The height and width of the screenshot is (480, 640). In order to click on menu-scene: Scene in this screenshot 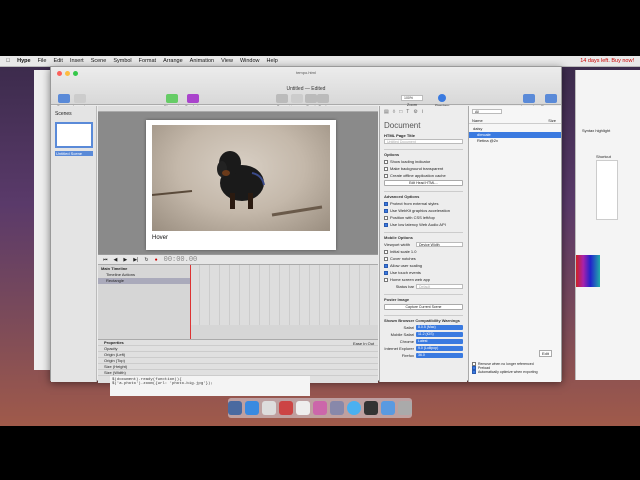, I will do `click(99, 61)`.